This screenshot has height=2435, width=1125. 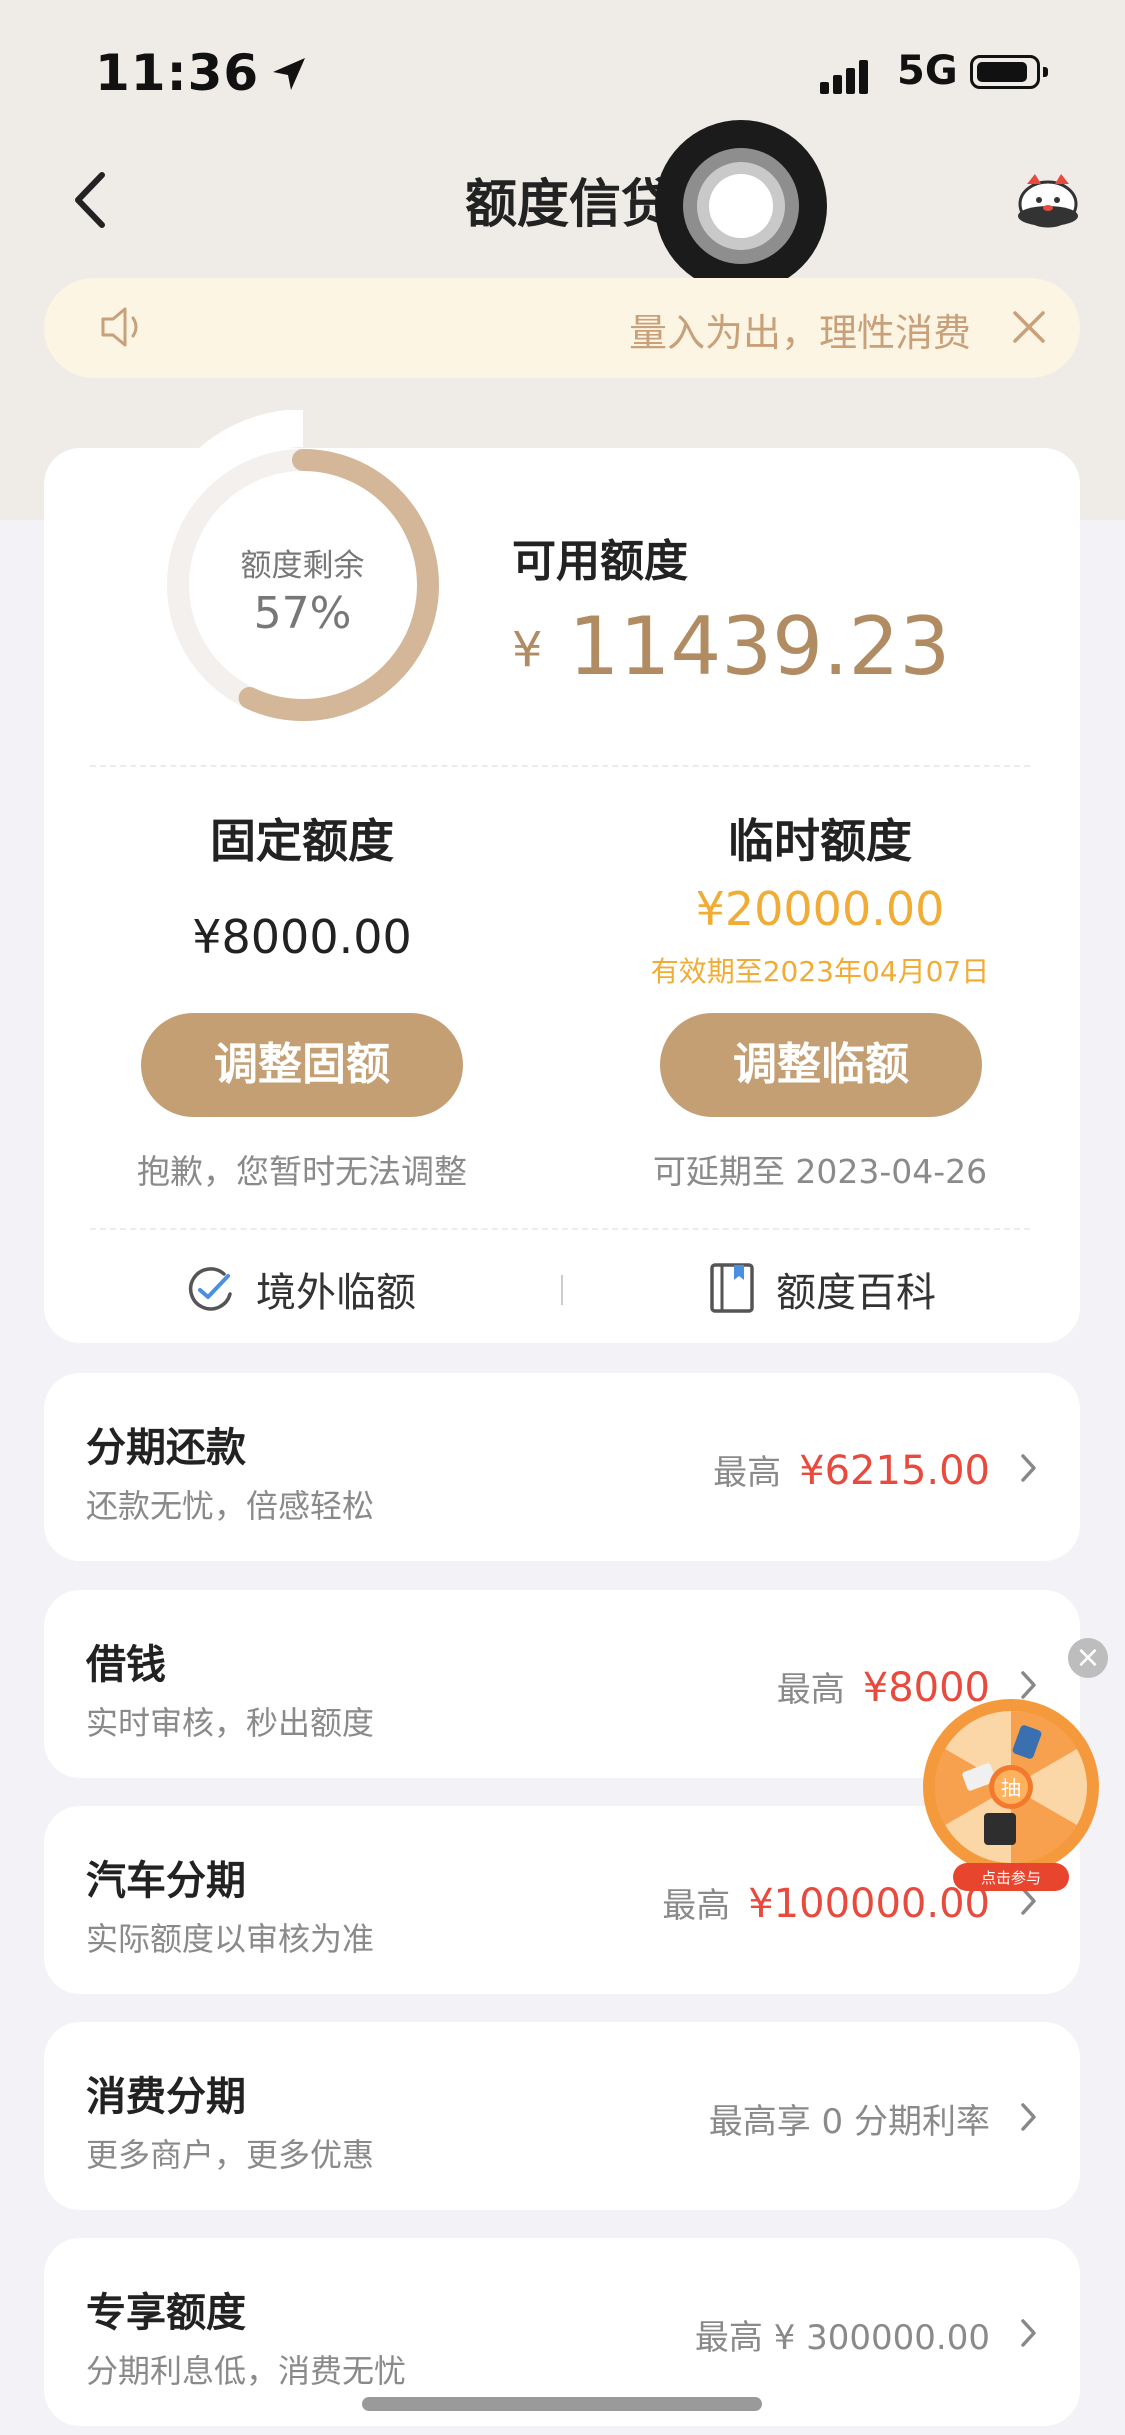 What do you see at coordinates (1048, 200) in the screenshot?
I see `mascot-icon` at bounding box center [1048, 200].